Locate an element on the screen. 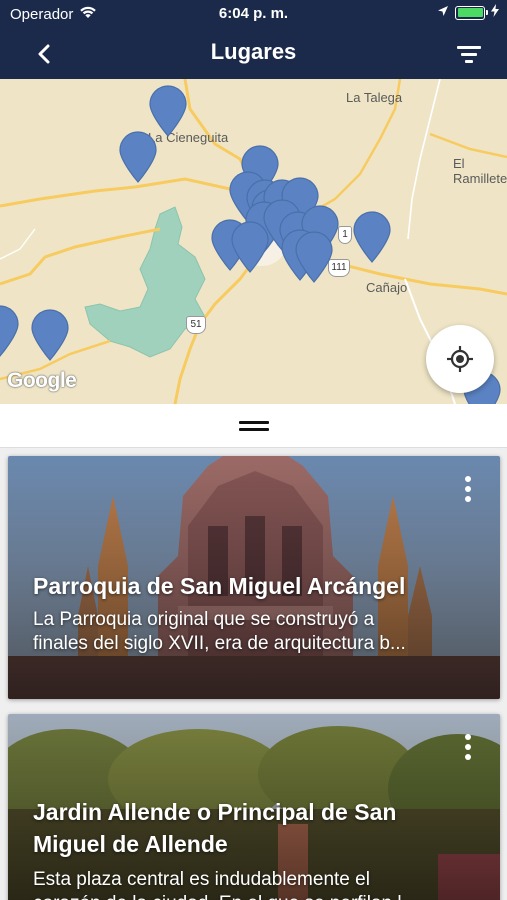 This screenshot has height=900, width=507. drag-handle-icon is located at coordinates (253, 425).